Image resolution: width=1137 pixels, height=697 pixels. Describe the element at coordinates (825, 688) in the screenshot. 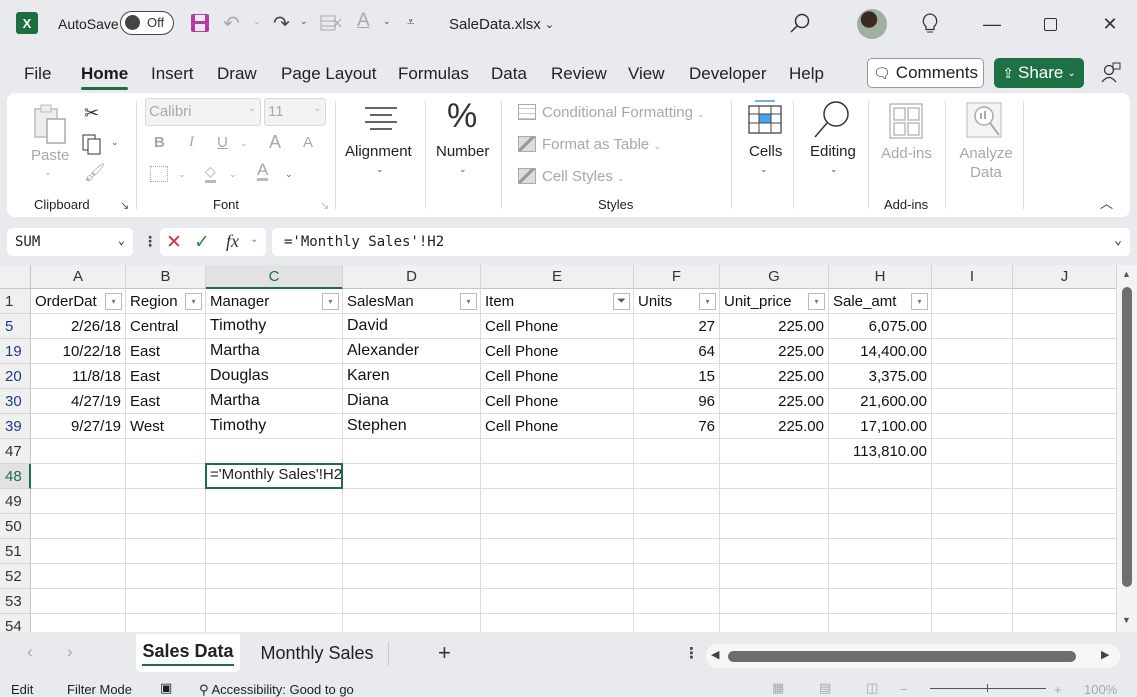

I see `page-layout-view-icon: ▤` at that location.